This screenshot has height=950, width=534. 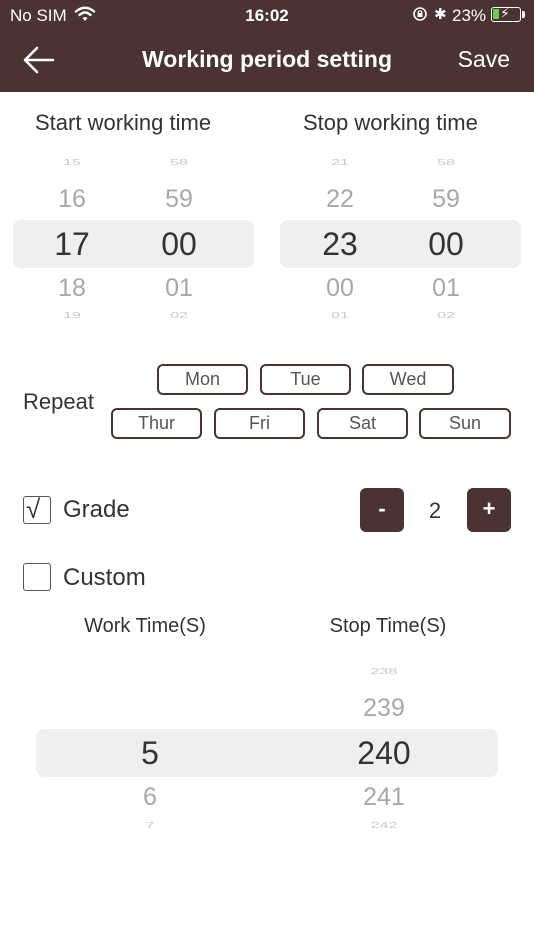 I want to click on stop-time-picker: 21 22 23 00 01 58 59 00 01 02, so click(x=400, y=239).